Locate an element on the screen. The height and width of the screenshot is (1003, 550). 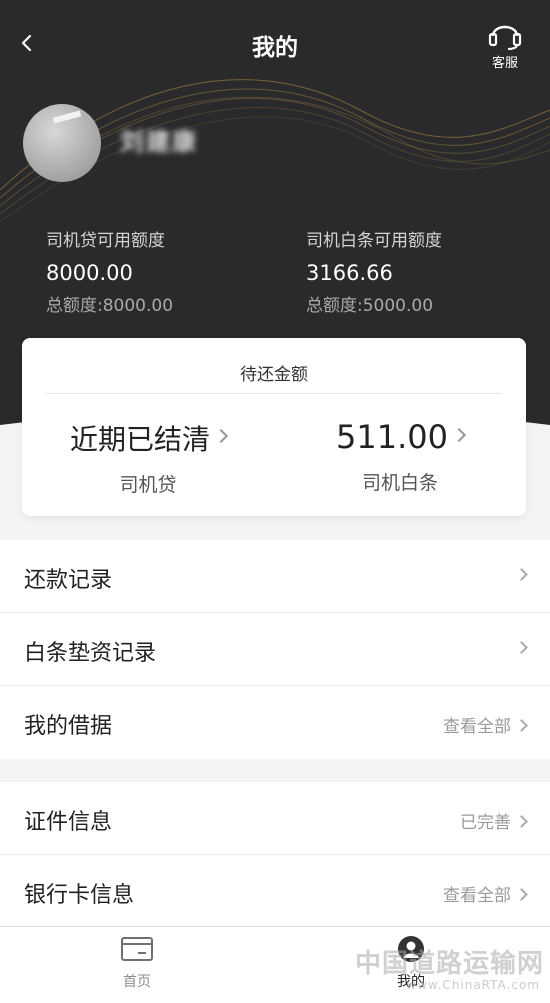
status-text: 已完善 is located at coordinates (494, 820).